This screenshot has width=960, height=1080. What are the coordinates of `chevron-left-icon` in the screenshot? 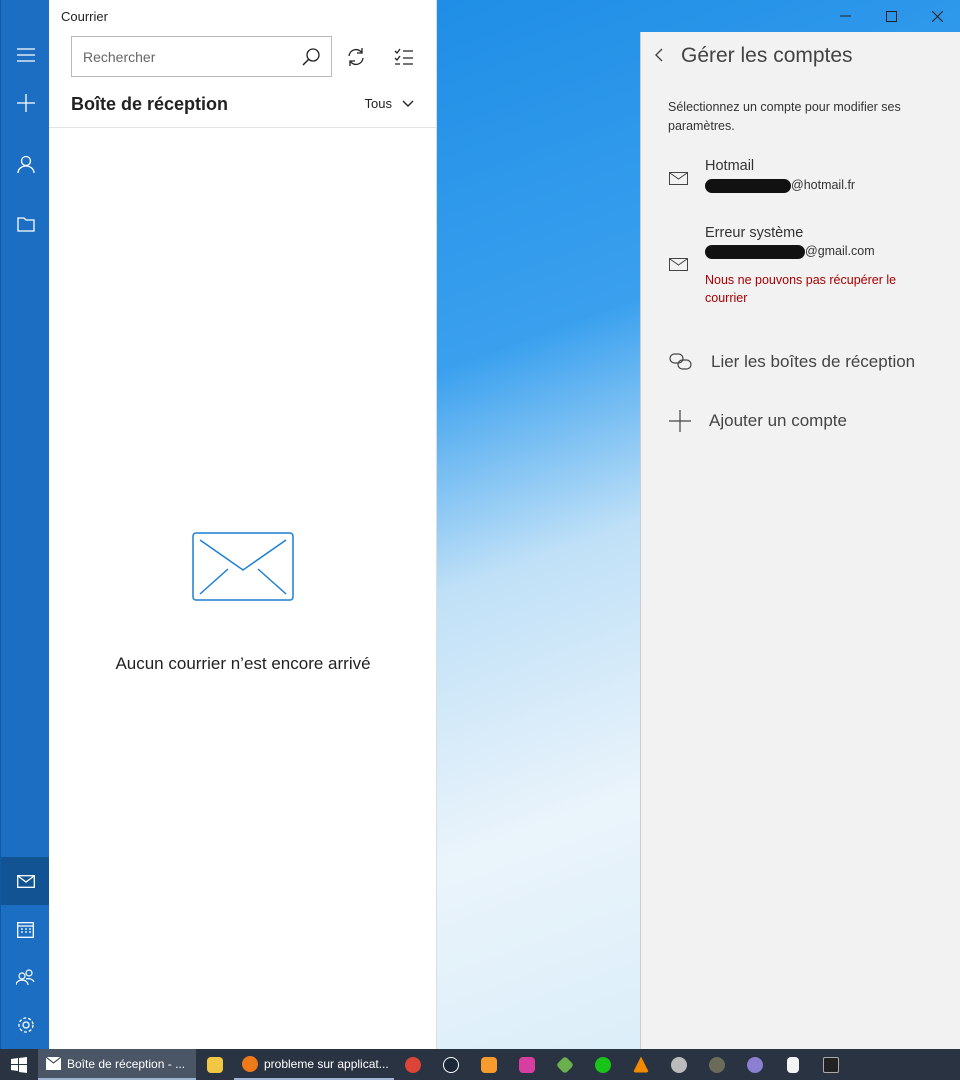 It's located at (659, 55).